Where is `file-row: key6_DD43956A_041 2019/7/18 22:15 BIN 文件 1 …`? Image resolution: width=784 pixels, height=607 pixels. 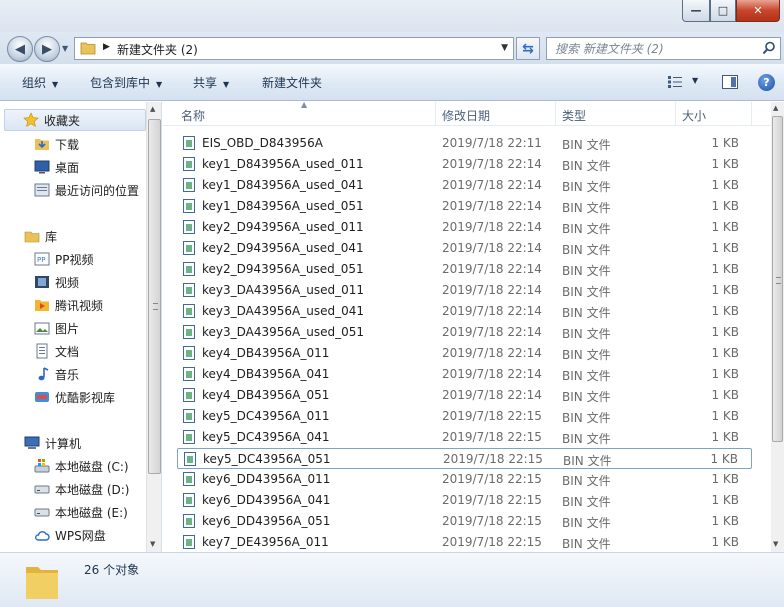 file-row: key6_DD43956A_041 2019/7/18 22:15 BIN 文件 1 … is located at coordinates (464, 500).